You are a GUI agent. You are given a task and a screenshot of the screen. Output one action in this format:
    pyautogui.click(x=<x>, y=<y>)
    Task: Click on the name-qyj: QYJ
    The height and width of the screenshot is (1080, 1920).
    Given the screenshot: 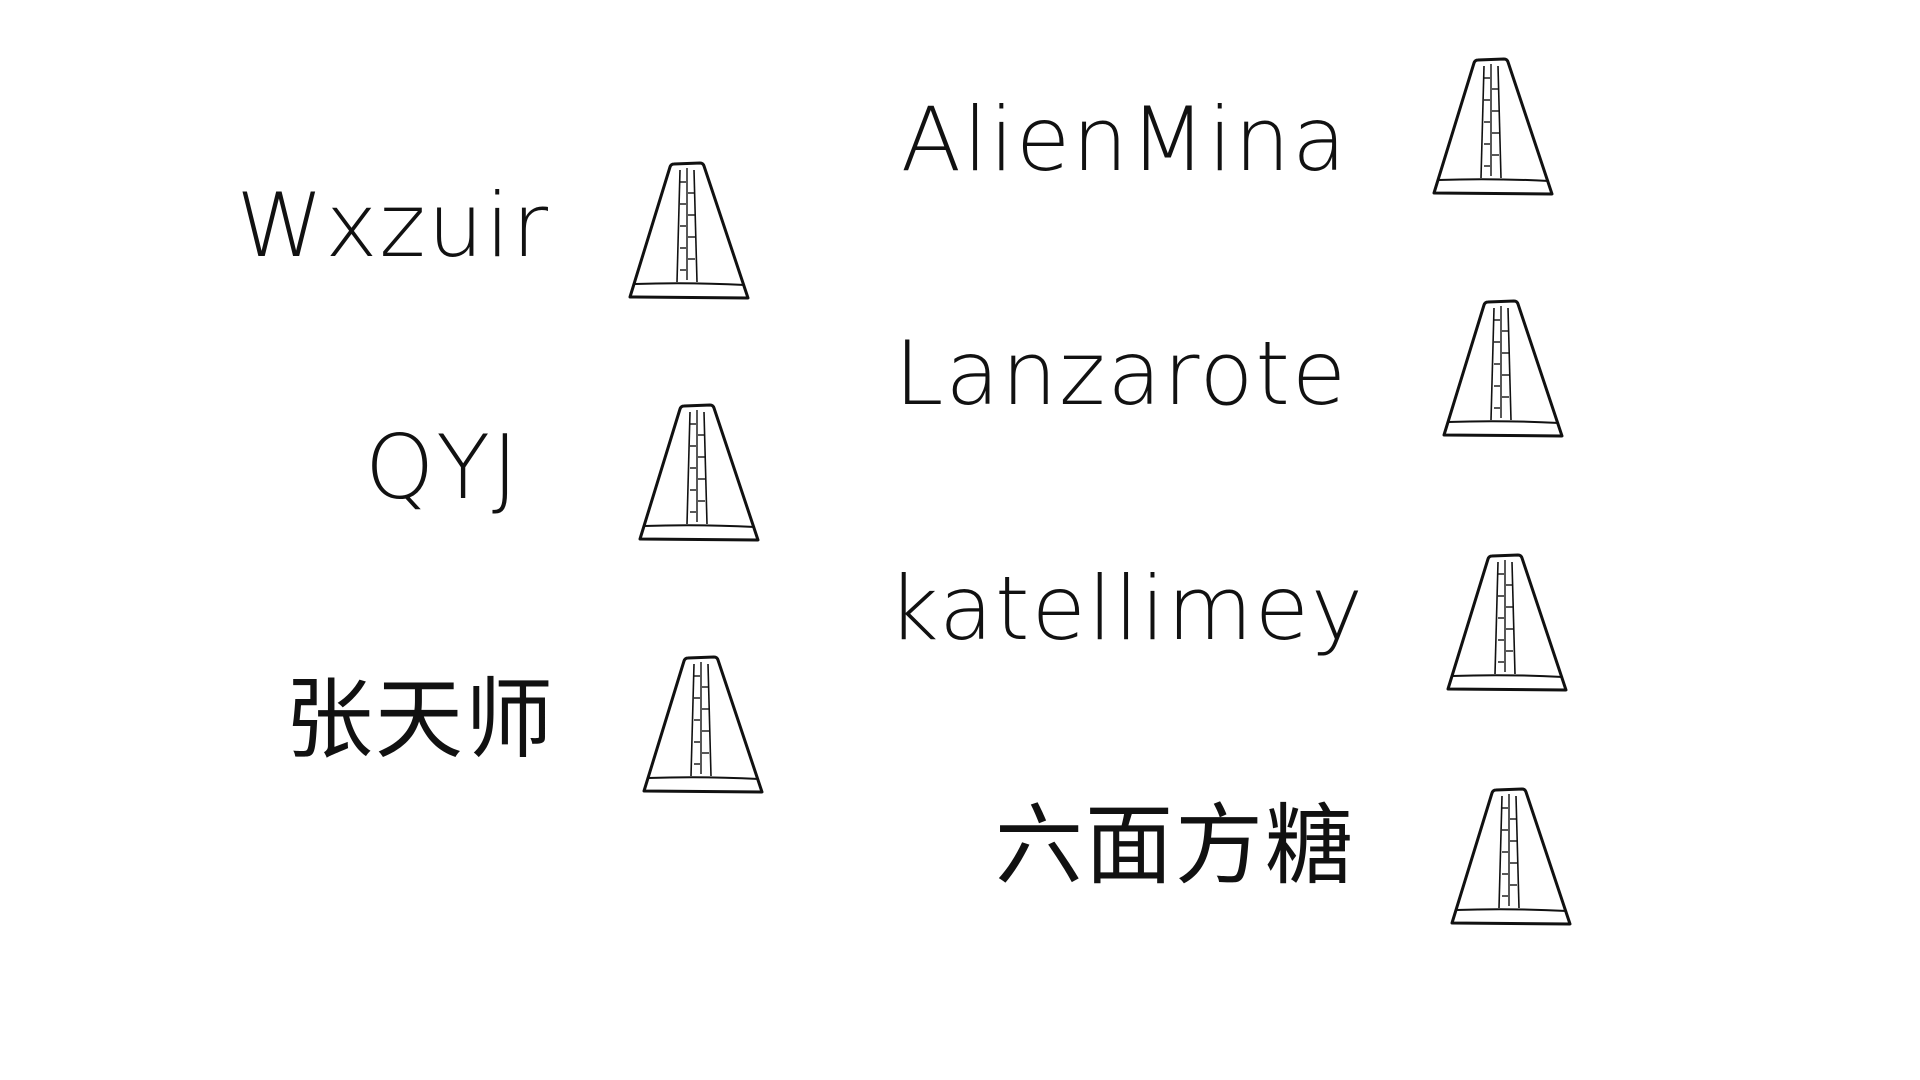 What is the action you would take?
    pyautogui.click(x=442, y=467)
    